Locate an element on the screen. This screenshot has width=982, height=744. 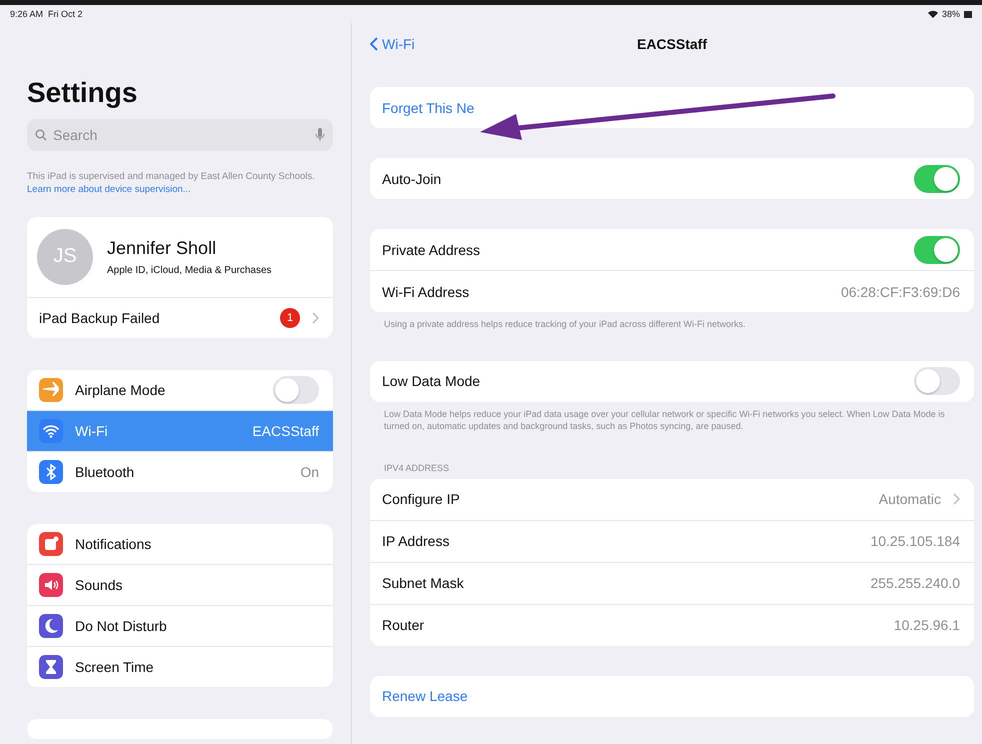
battery-icon is located at coordinates (968, 14).